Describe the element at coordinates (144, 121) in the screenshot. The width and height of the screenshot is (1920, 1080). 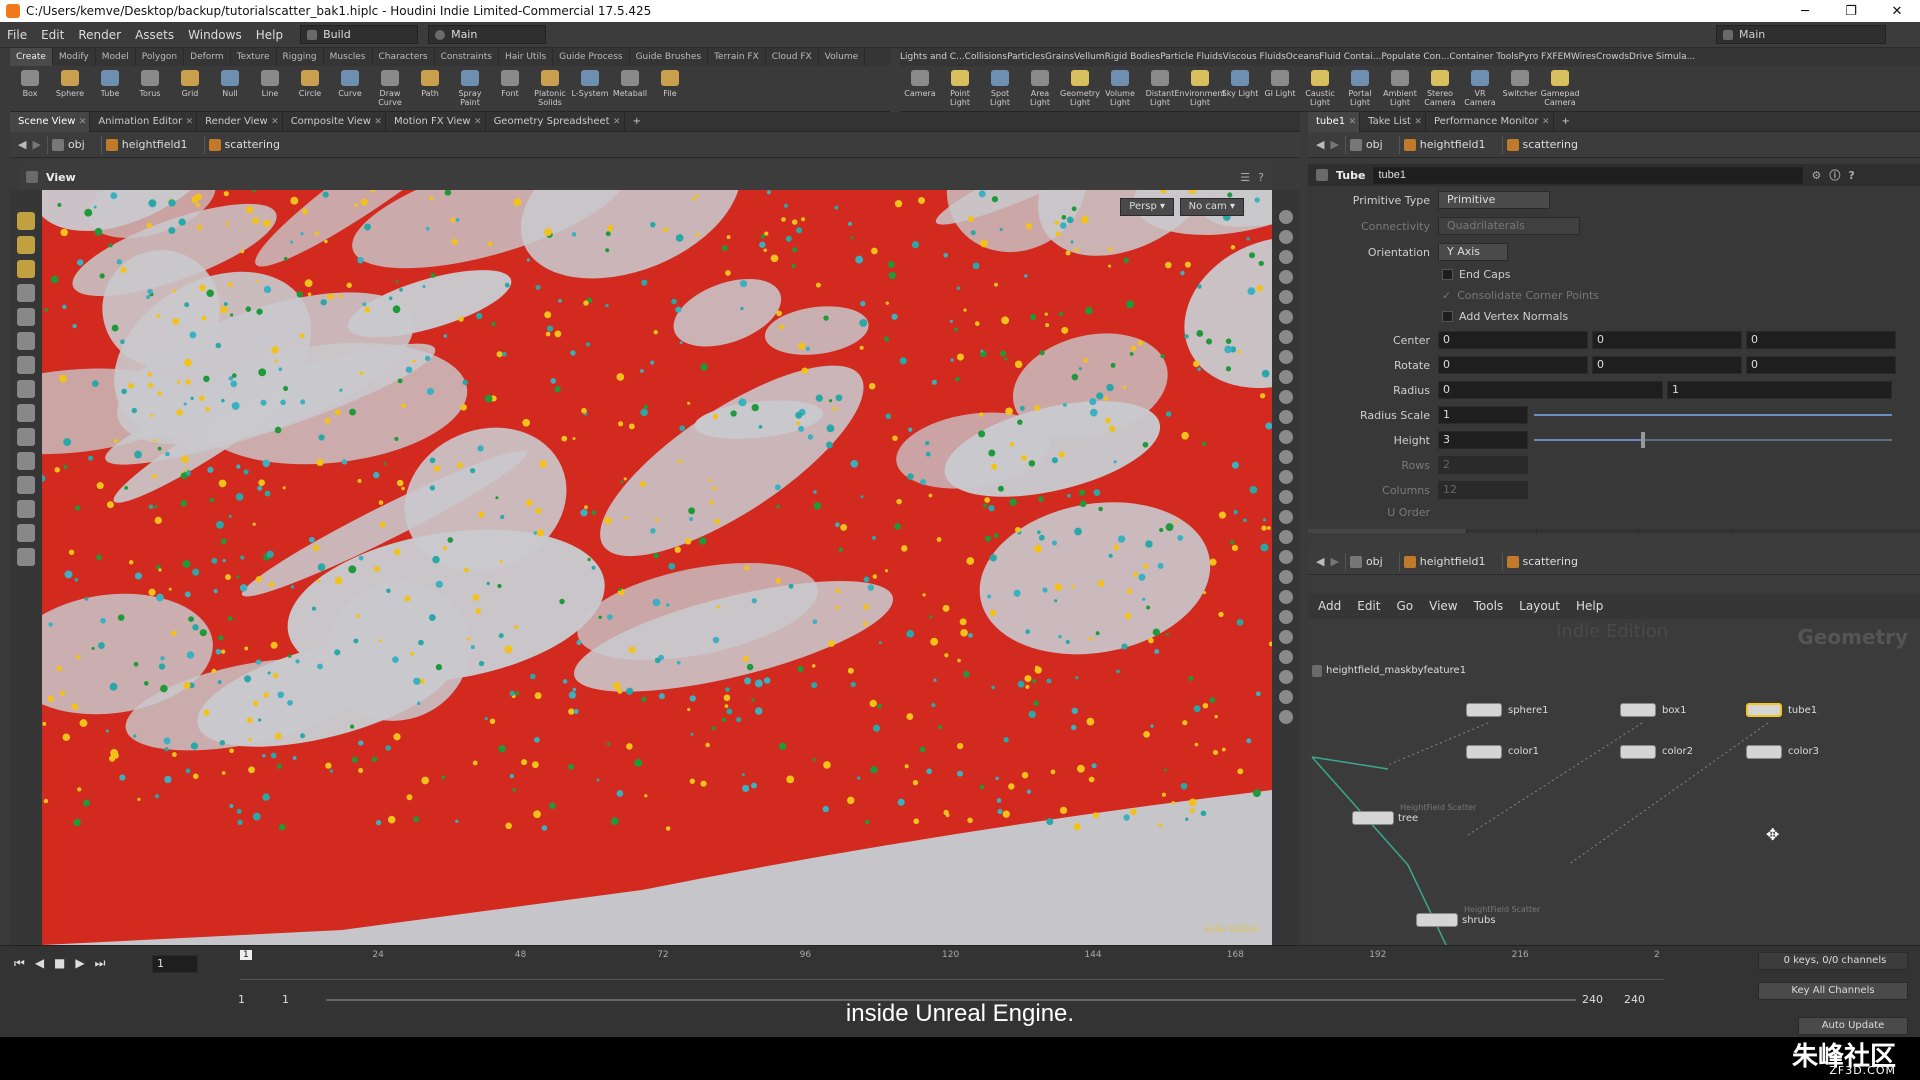
I see `pane-tab-animation-editor: Animation Editor ✕` at that location.